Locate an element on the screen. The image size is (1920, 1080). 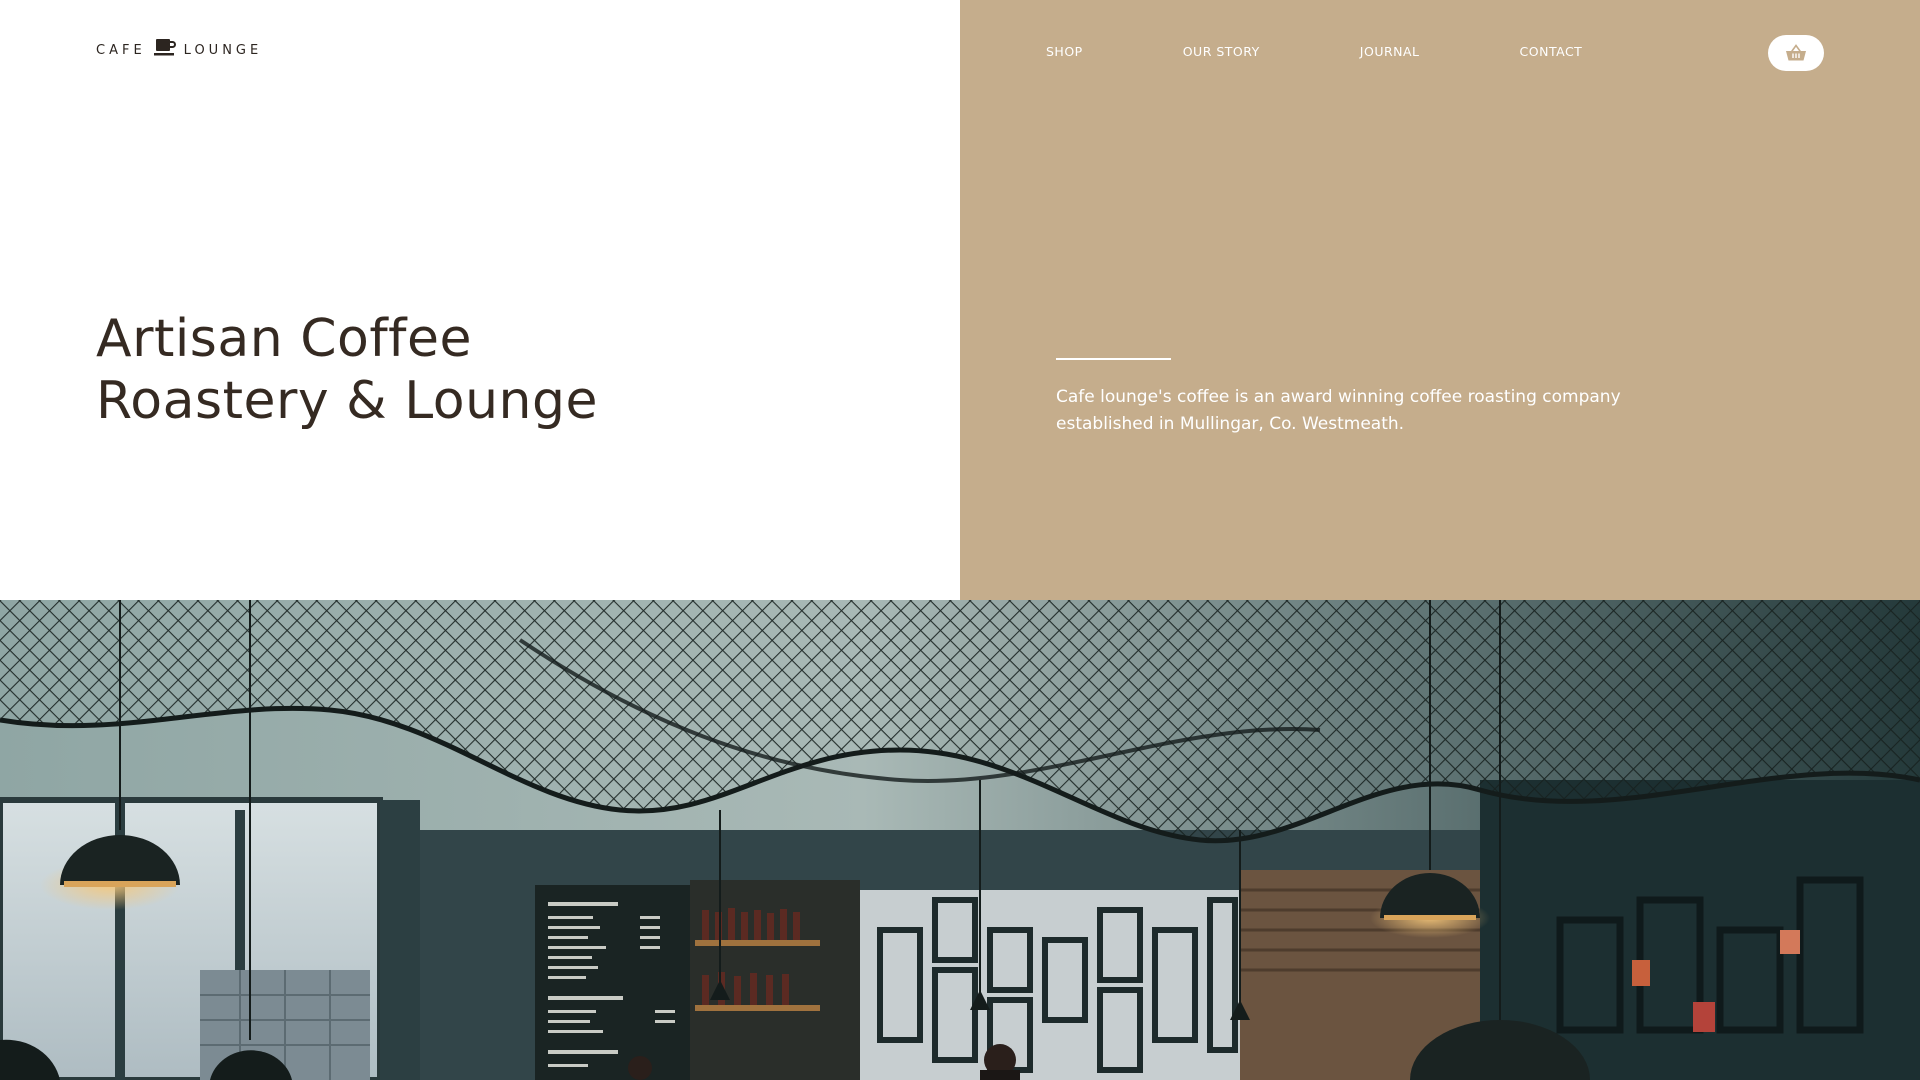
cart-button is located at coordinates (1796, 53).